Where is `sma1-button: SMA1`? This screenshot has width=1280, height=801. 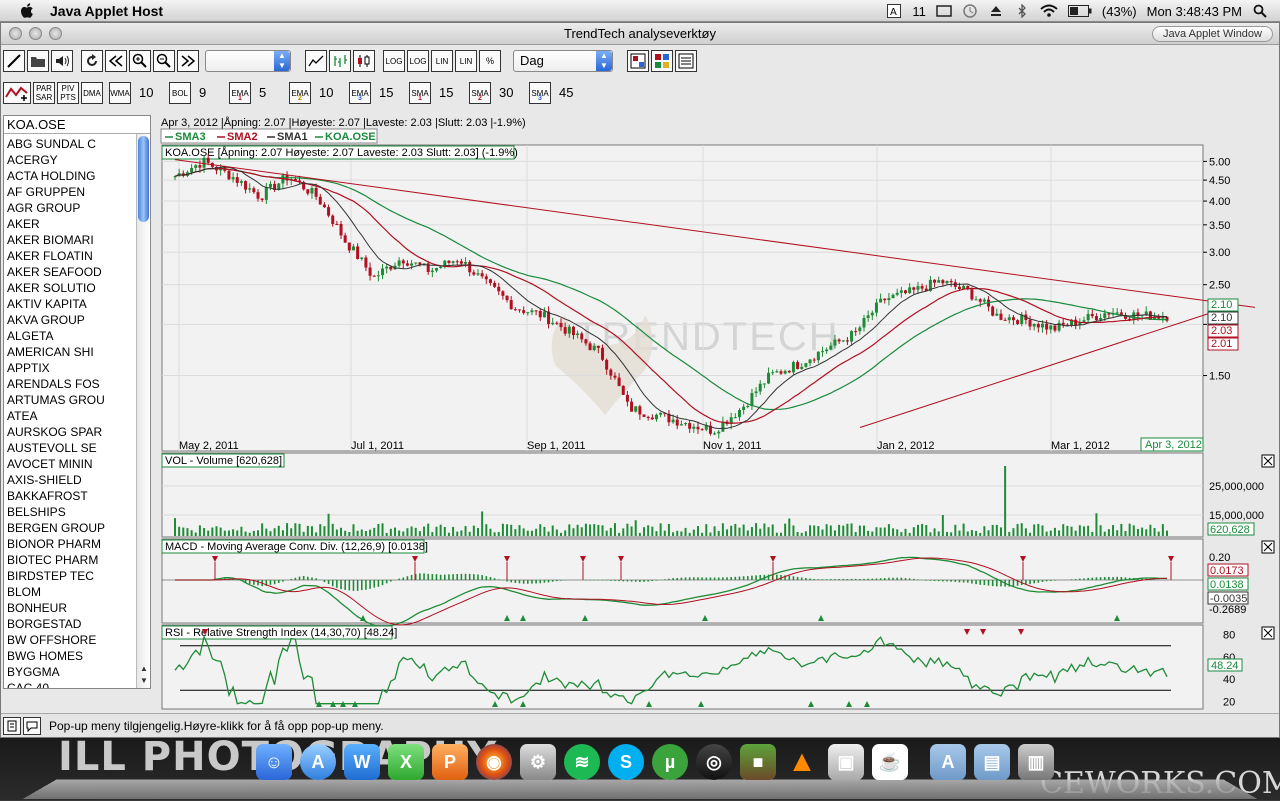
sma1-button: SMA1 is located at coordinates (420, 93).